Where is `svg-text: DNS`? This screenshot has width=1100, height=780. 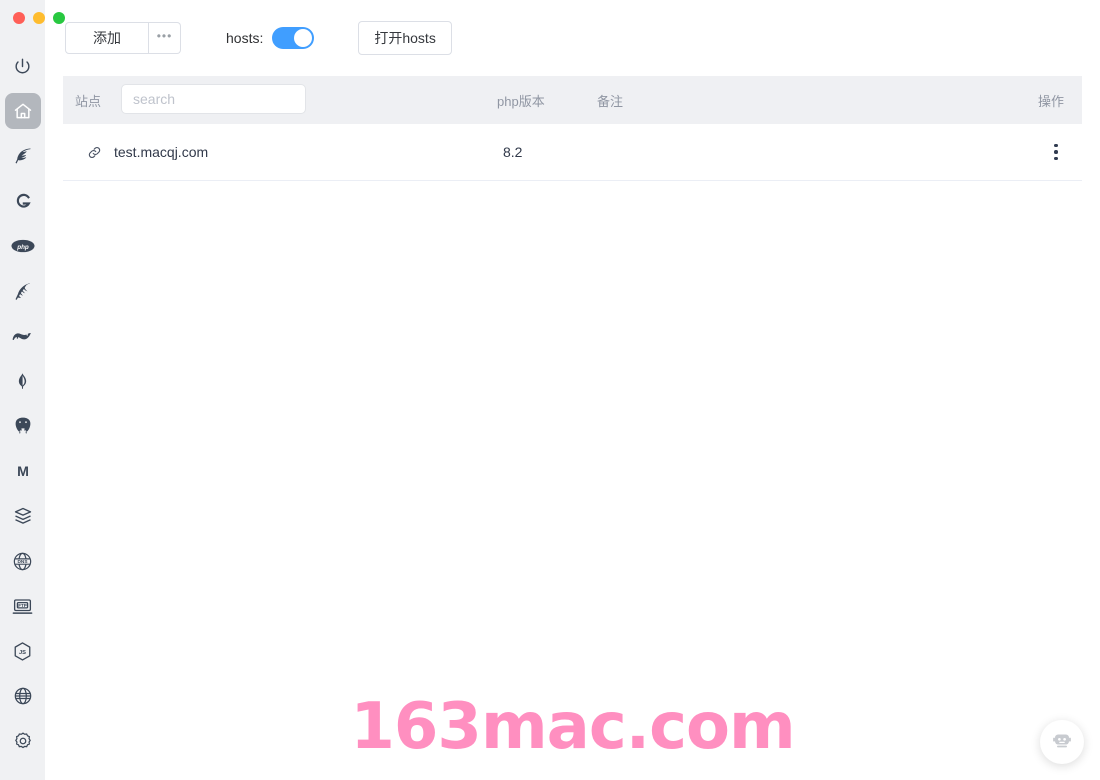 svg-text: DNS is located at coordinates (23, 562).